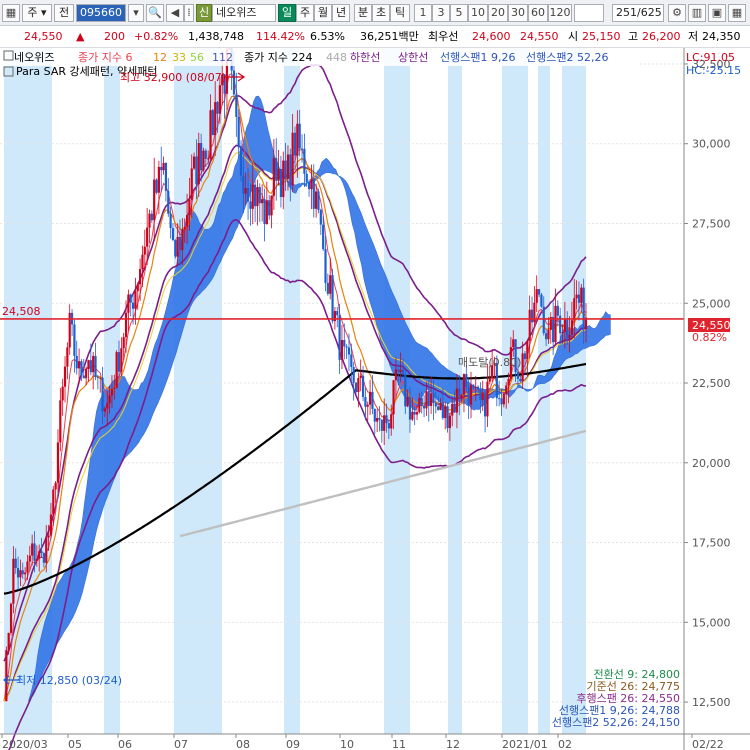 The width and height of the screenshot is (750, 750). Describe the element at coordinates (323, 13) in the screenshot. I see `period-month-button: 월` at that location.